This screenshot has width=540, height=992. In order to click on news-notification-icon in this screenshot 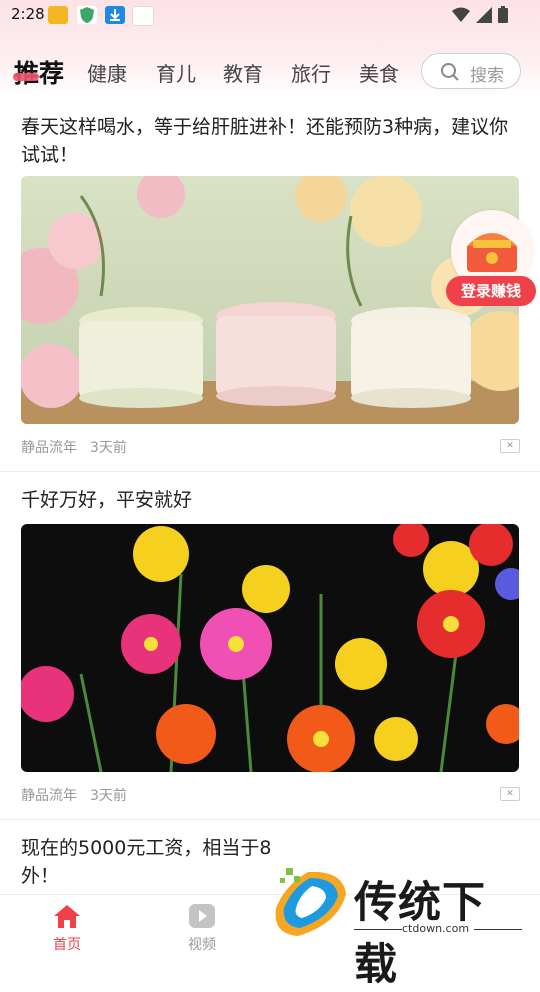, I will do `click(143, 16)`.